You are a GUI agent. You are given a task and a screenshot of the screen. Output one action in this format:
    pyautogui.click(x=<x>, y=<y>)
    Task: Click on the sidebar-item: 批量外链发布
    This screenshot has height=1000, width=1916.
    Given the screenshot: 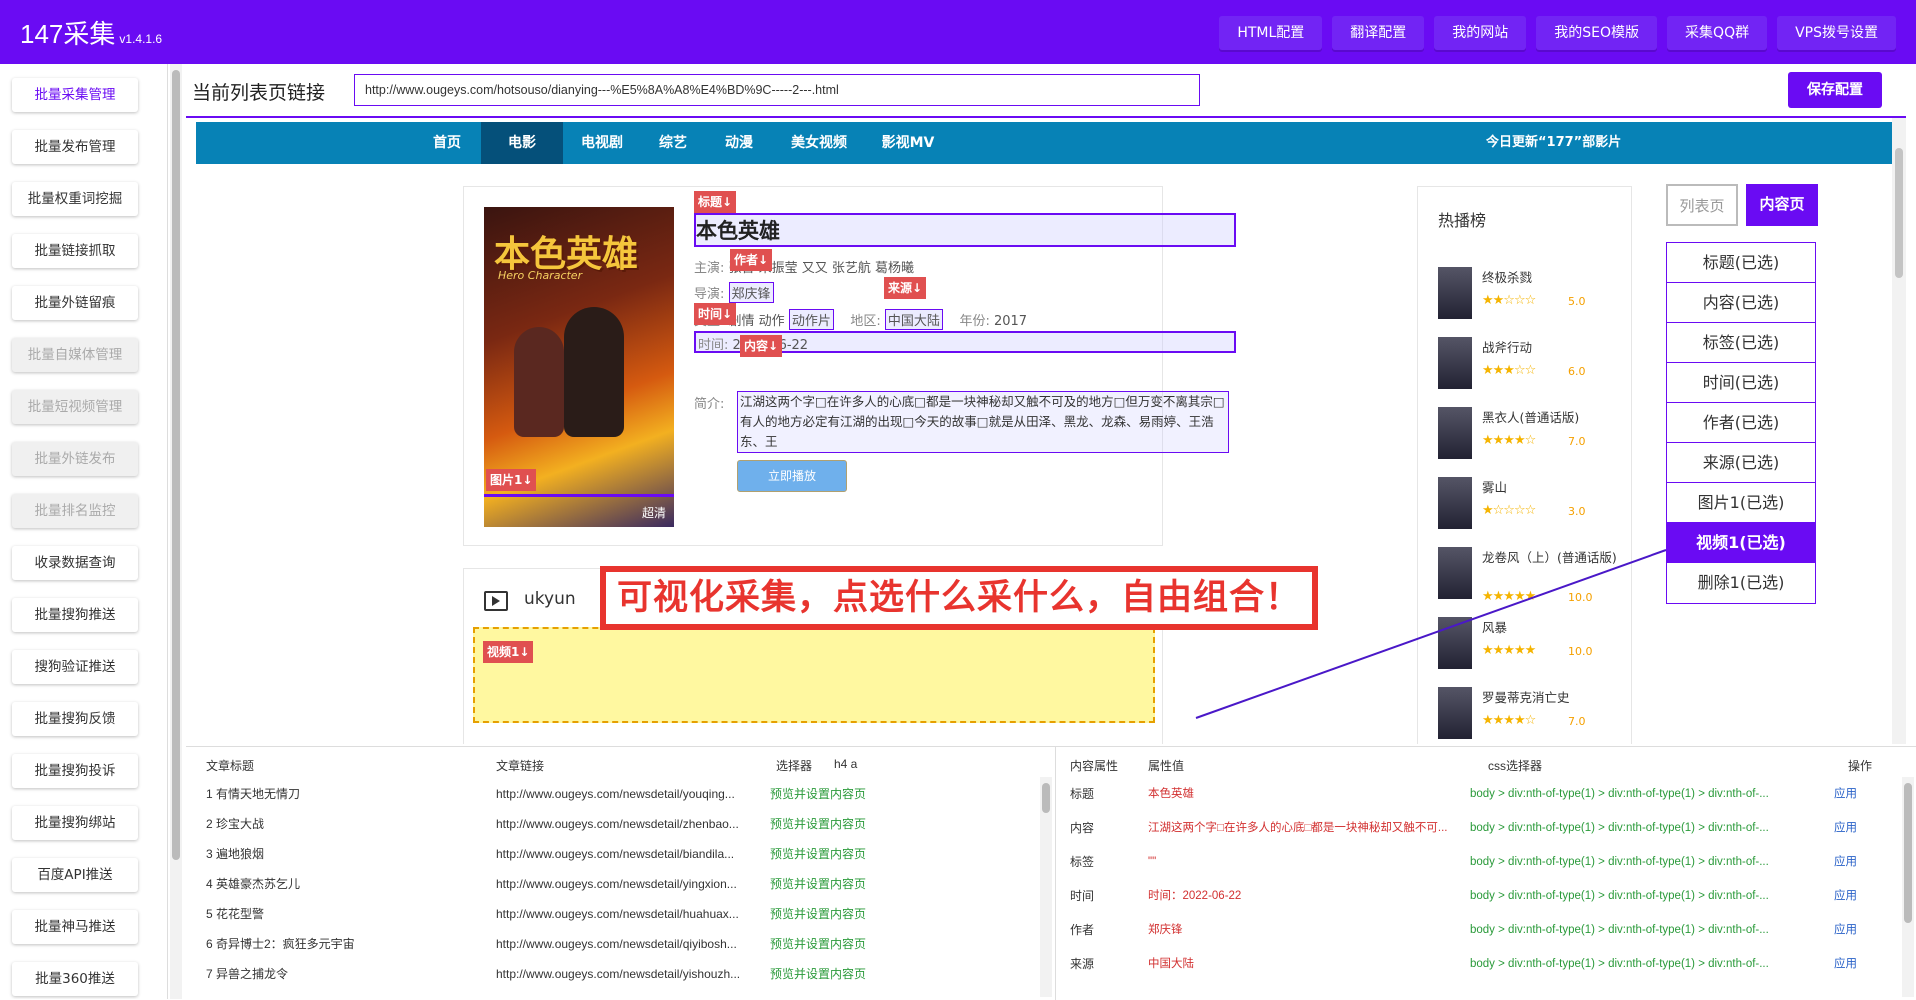 What is the action you would take?
    pyautogui.click(x=75, y=459)
    